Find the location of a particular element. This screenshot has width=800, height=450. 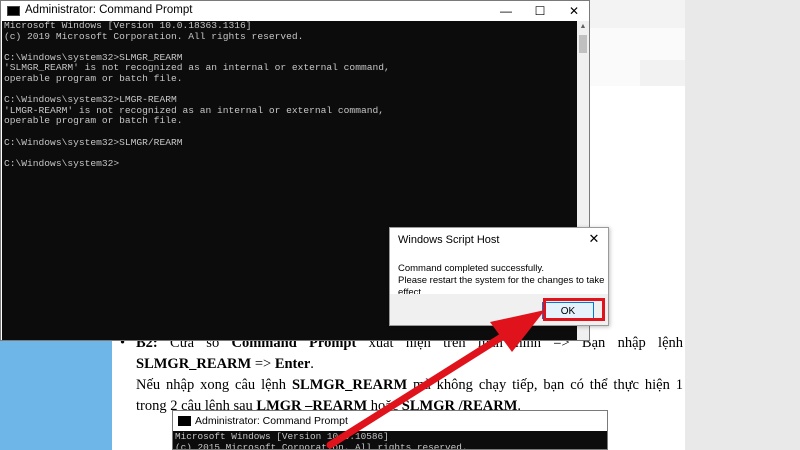

scroll-thumb is located at coordinates (583, 44).